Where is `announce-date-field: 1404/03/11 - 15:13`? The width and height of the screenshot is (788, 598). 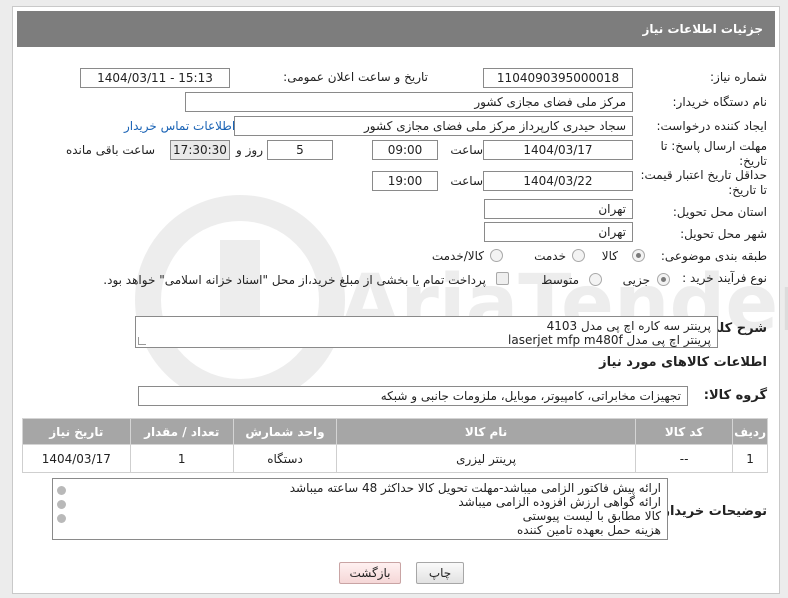 announce-date-field: 1404/03/11 - 15:13 is located at coordinates (155, 78).